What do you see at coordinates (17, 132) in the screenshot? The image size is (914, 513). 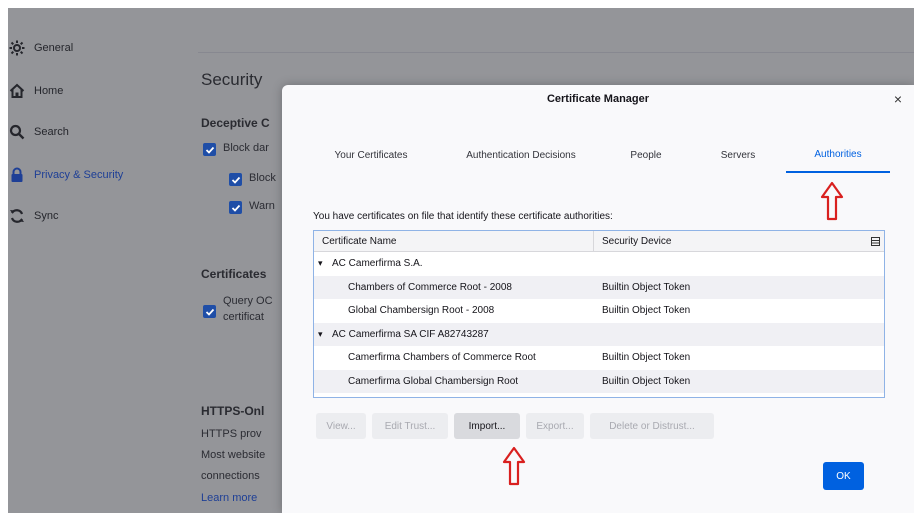 I see `search-icon` at bounding box center [17, 132].